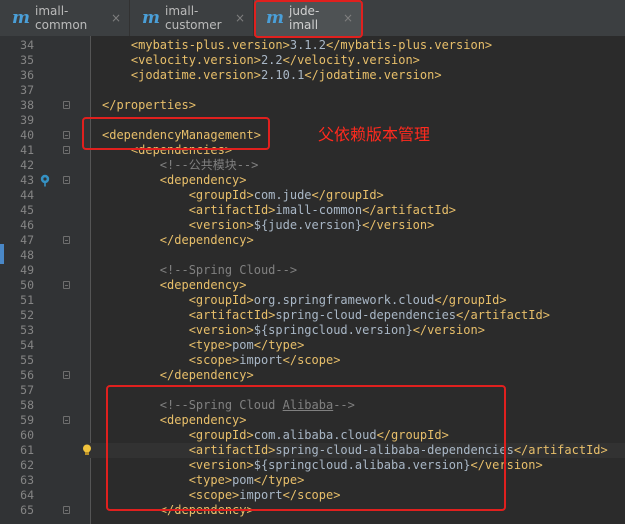 The height and width of the screenshot is (524, 625). I want to click on code-text: <!--公共模块-->, so click(180, 165).